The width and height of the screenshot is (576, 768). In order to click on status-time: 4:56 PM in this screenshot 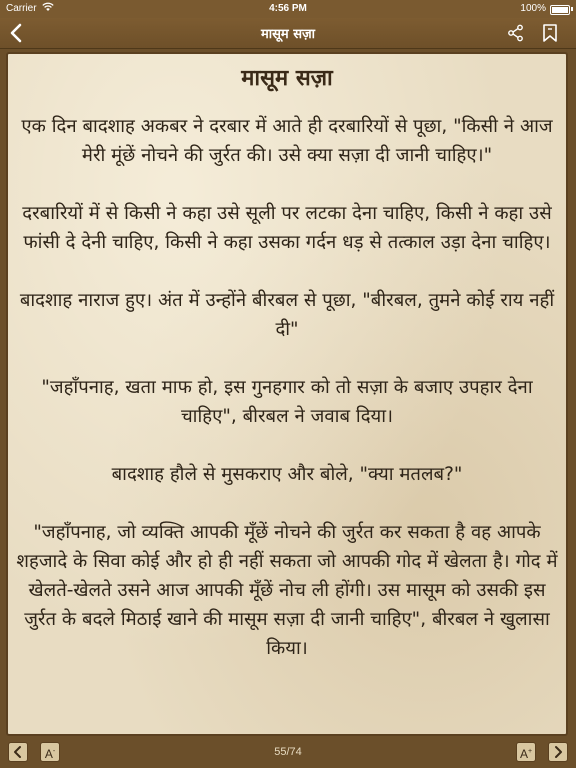, I will do `click(288, 8)`.